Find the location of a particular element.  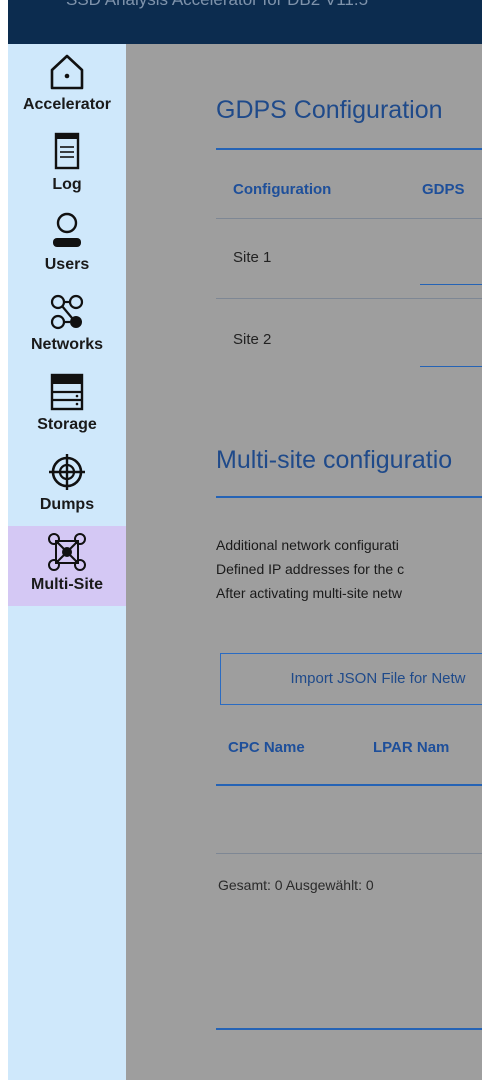

document-icon is located at coordinates (67, 151).